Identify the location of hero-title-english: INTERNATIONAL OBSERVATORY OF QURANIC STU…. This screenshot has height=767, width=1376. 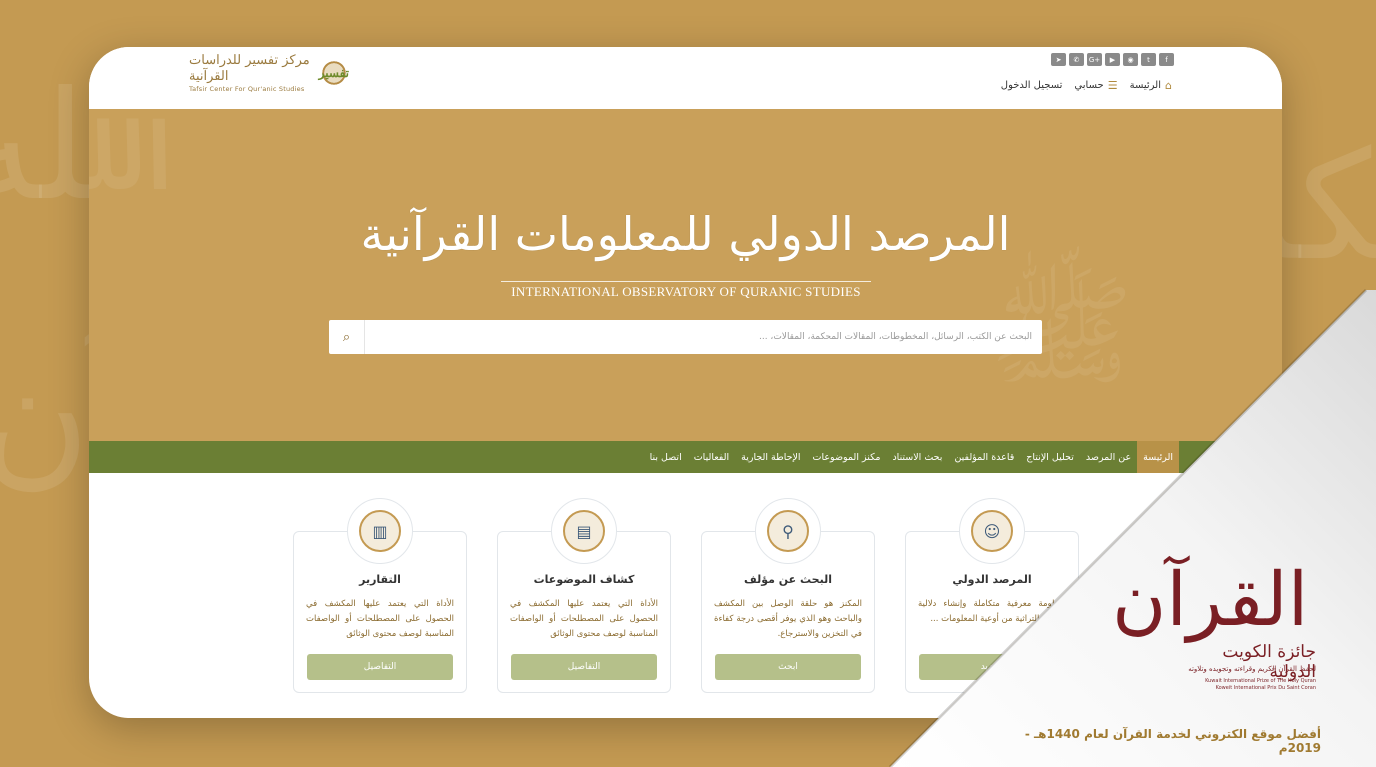
(686, 290).